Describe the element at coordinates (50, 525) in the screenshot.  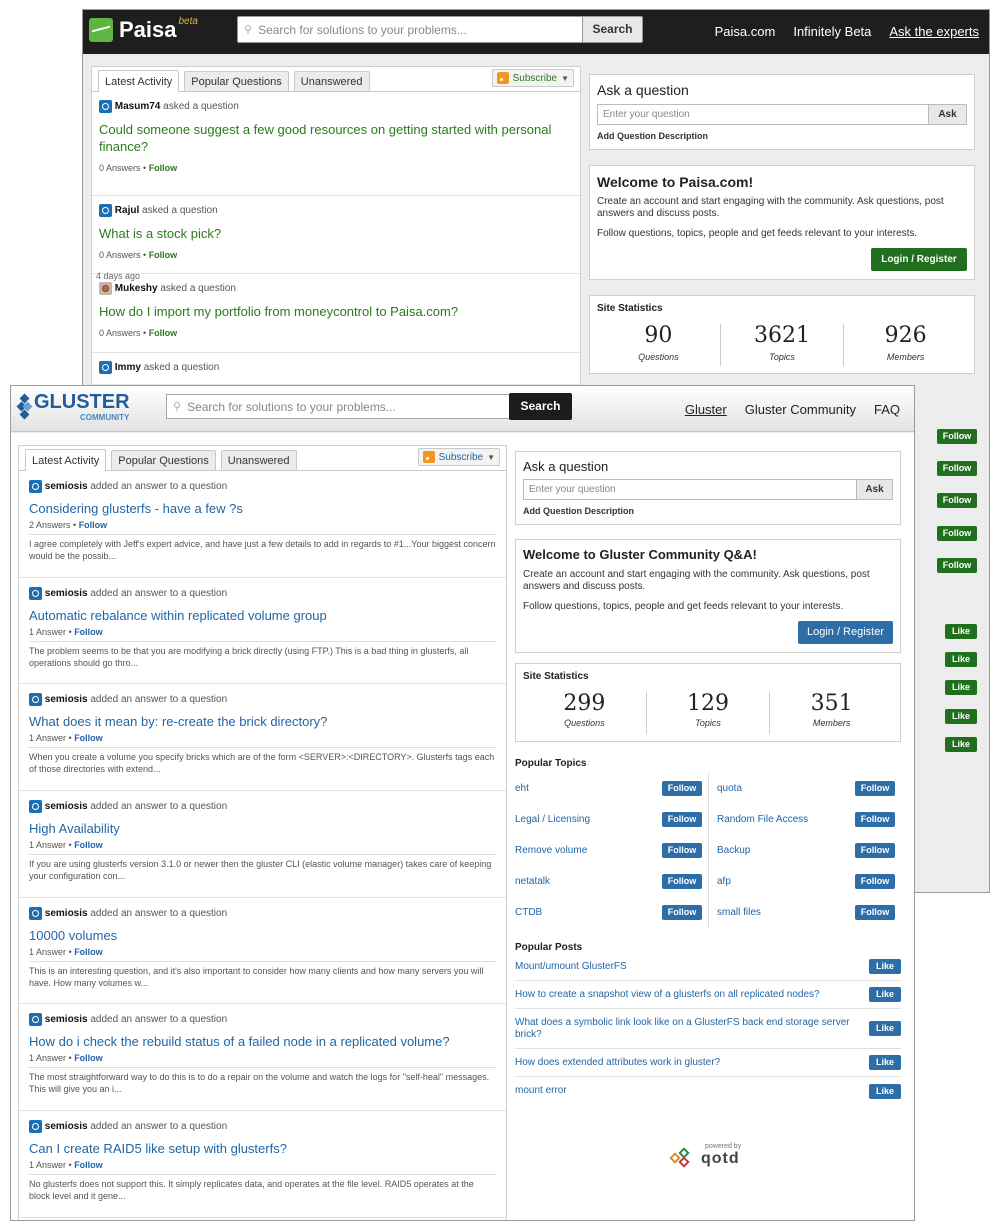
I see `answer-count: 2 Answers` at that location.